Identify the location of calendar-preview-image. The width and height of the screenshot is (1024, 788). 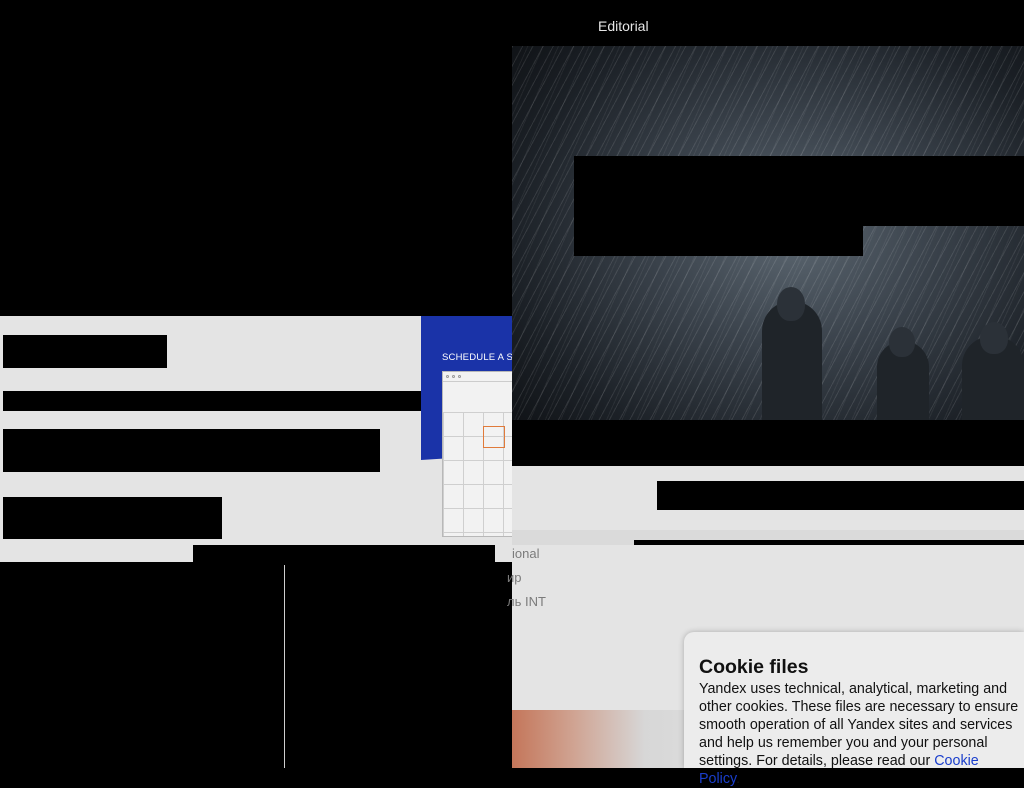
(477, 454).